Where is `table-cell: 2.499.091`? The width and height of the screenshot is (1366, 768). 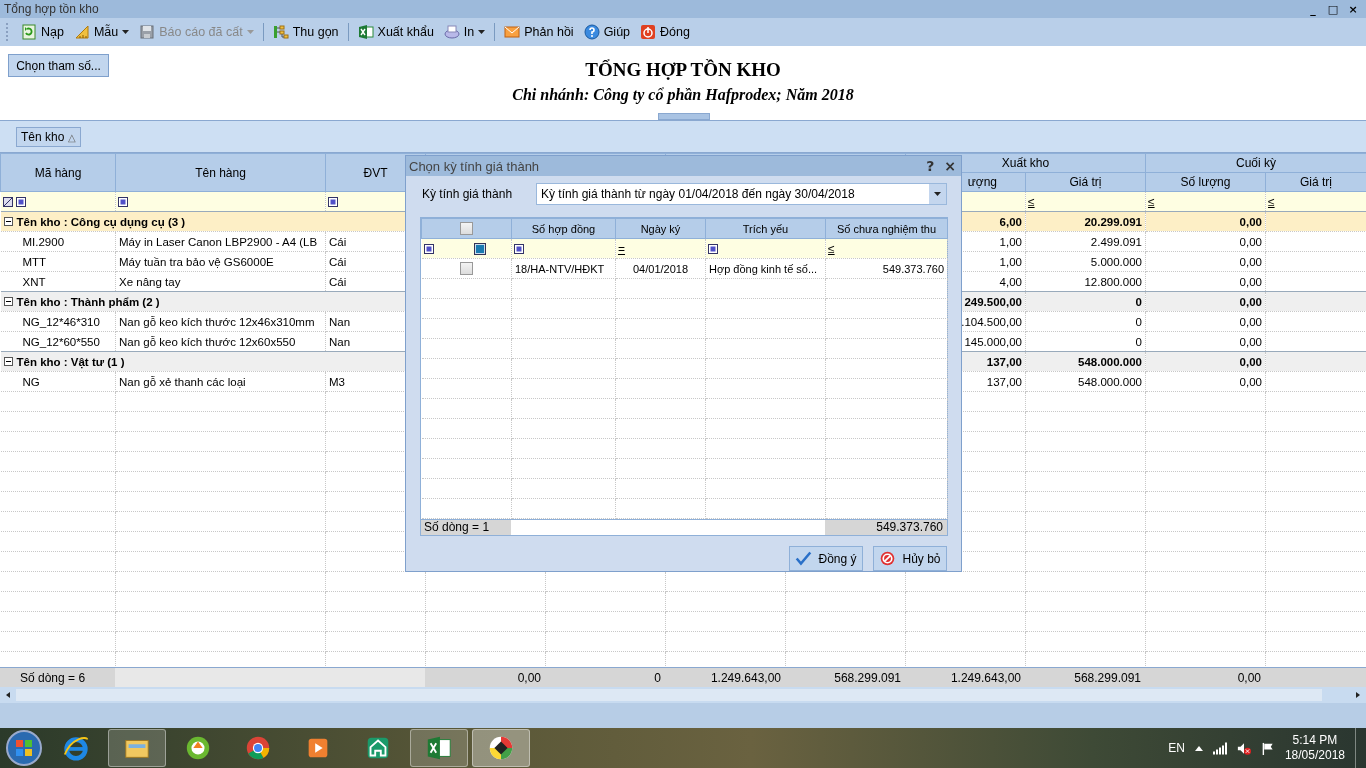
table-cell: 2.499.091 is located at coordinates (1116, 241).